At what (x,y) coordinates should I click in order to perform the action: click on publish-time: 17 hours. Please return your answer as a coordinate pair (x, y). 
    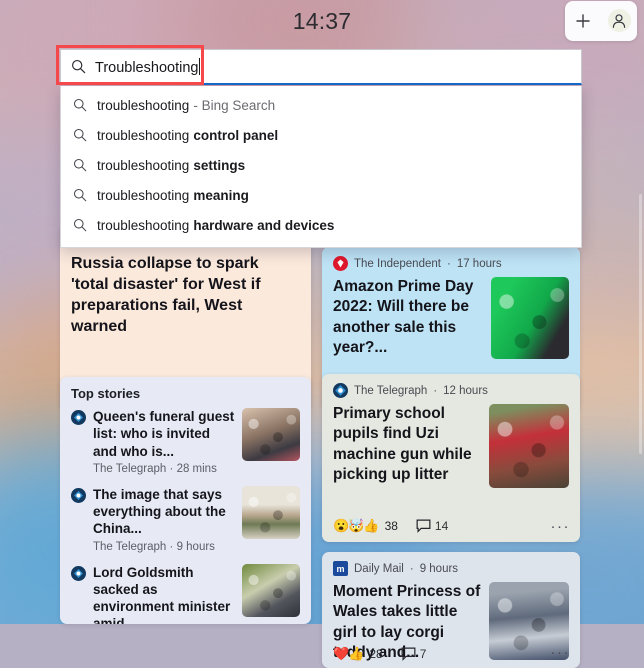
    Looking at the image, I should click on (479, 263).